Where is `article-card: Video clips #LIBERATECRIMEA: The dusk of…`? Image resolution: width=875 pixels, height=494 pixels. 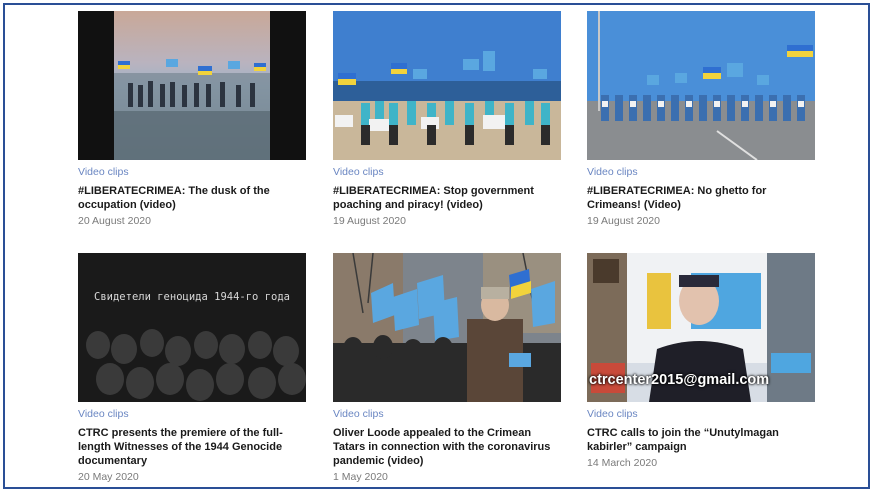
article-card: Video clips #LIBERATECRIMEA: The dusk of… is located at coordinates (193, 119).